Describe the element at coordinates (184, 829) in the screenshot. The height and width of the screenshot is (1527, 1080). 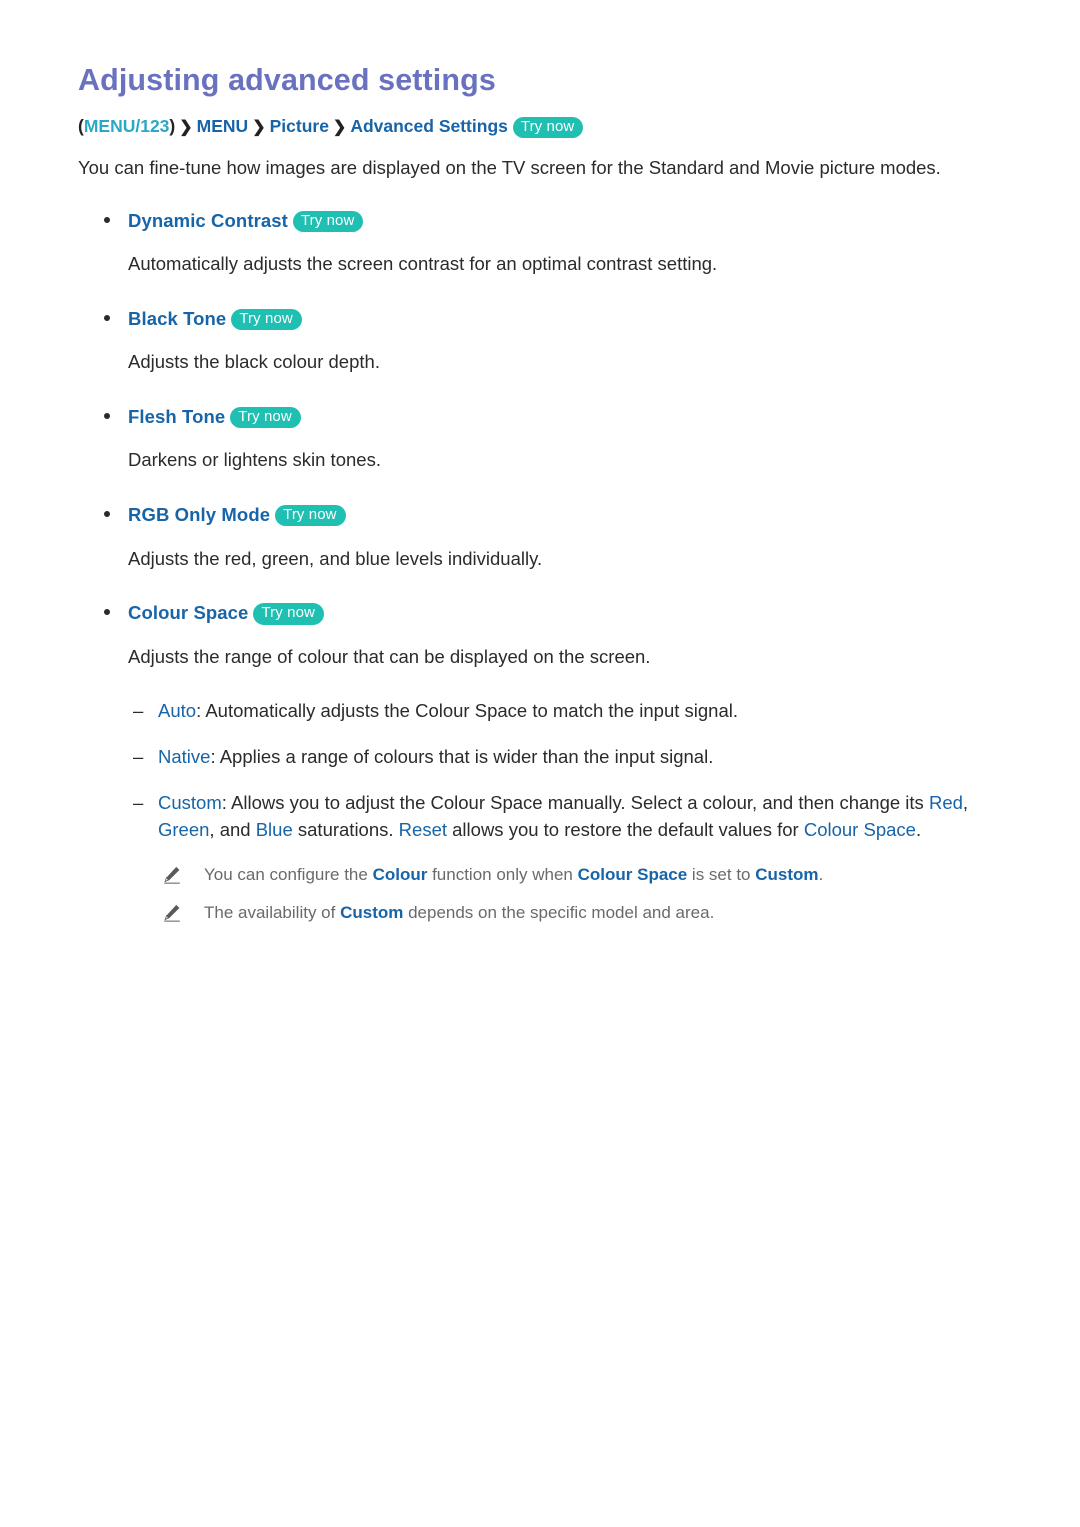
I see `highlight-green: Green` at that location.